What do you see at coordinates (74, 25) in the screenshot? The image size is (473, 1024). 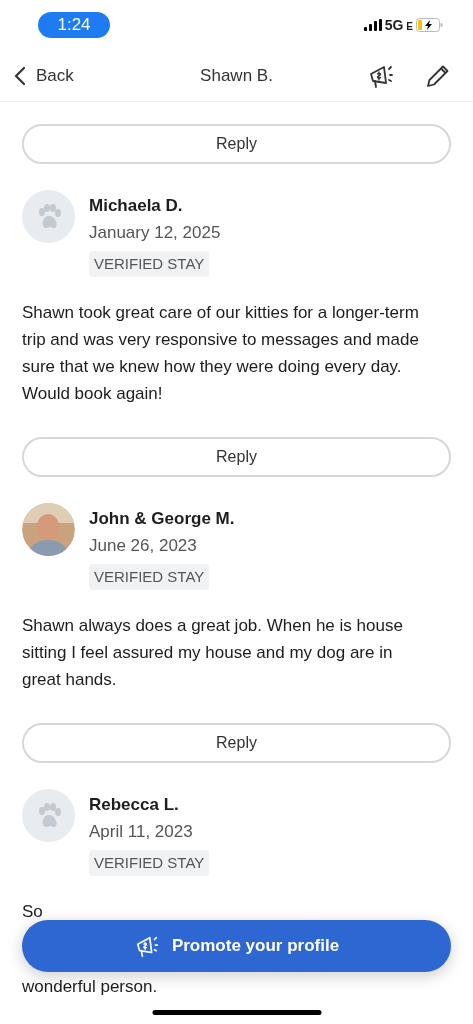 I see `status-time: 1:24` at bounding box center [74, 25].